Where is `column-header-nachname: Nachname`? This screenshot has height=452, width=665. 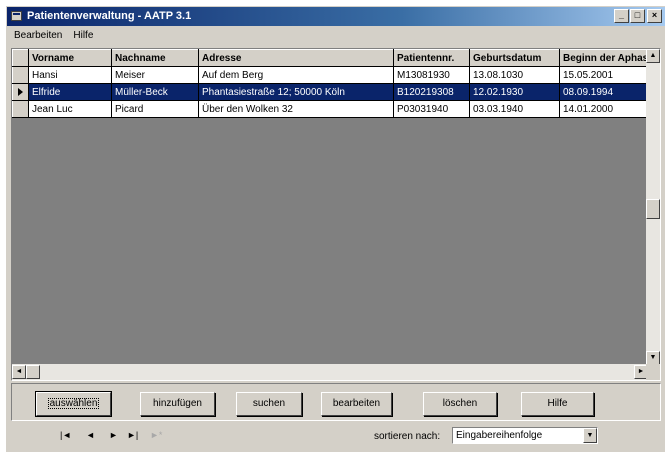
column-header-nachname: Nachname is located at coordinates (155, 58).